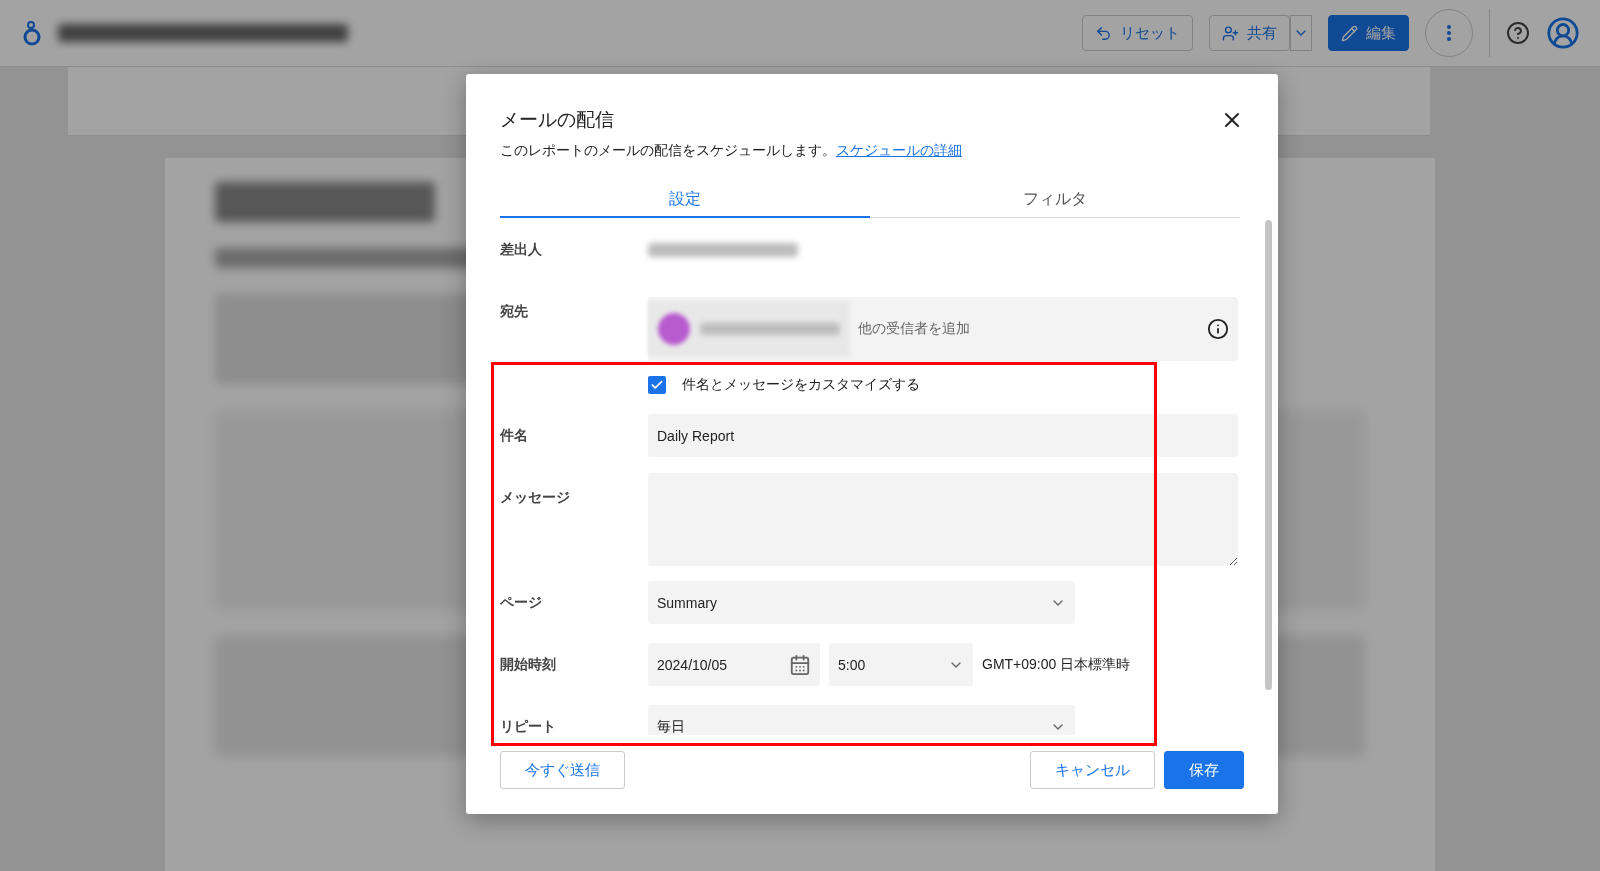  Describe the element at coordinates (528, 726) in the screenshot. I see `field-label: リピート` at that location.